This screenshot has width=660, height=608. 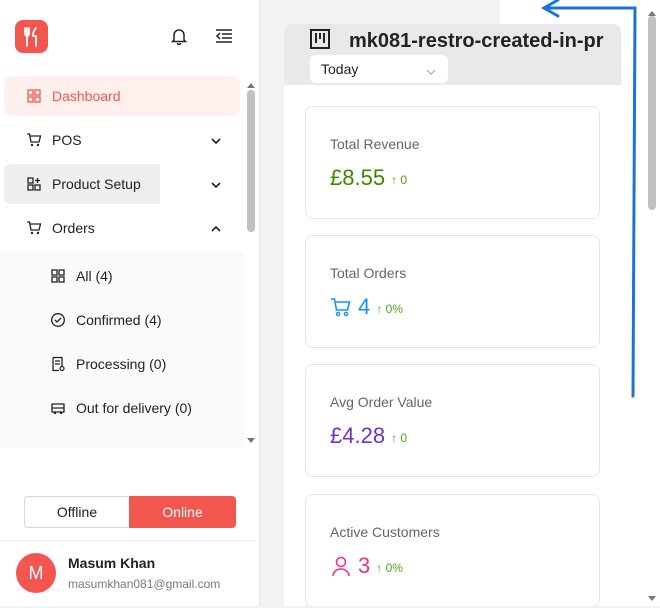 I want to click on stat-card-active-customers: Active Customers 3 ↑ 0%, so click(x=452, y=550).